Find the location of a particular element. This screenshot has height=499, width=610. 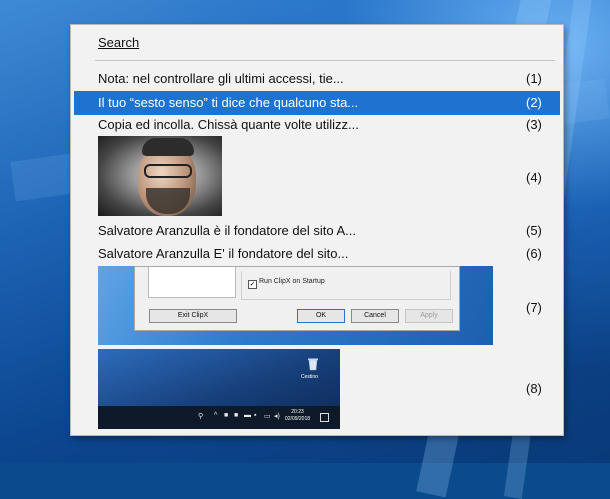

taskbar-clock: 20:23 02/09/2018 is located at coordinates (297, 416).